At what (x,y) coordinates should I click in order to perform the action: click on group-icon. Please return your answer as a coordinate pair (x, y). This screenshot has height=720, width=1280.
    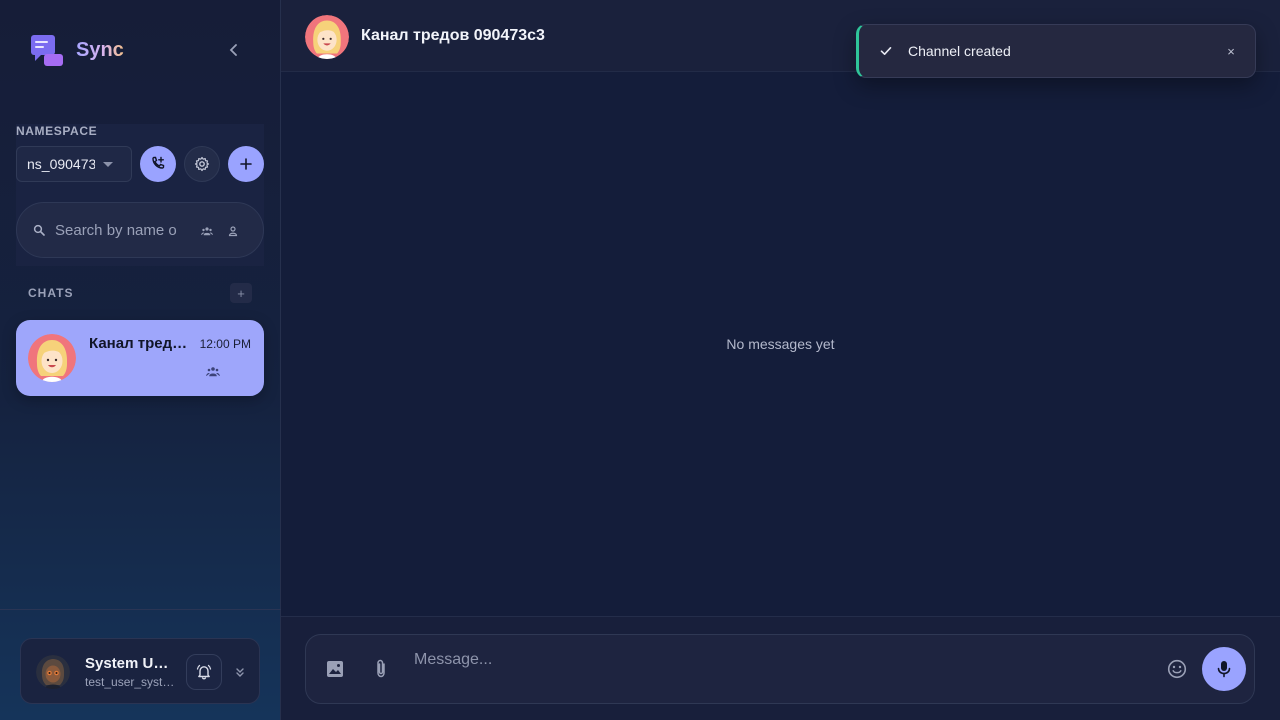
    Looking at the image, I should click on (213, 373).